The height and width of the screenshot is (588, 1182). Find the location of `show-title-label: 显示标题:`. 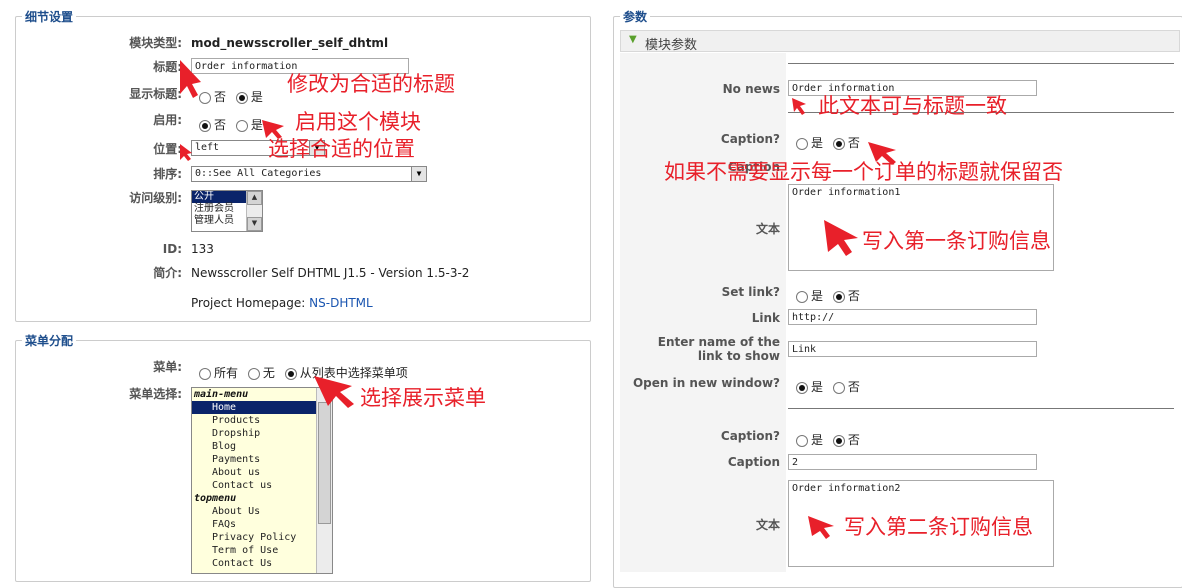

show-title-label: 显示标题: is located at coordinates (155, 94).